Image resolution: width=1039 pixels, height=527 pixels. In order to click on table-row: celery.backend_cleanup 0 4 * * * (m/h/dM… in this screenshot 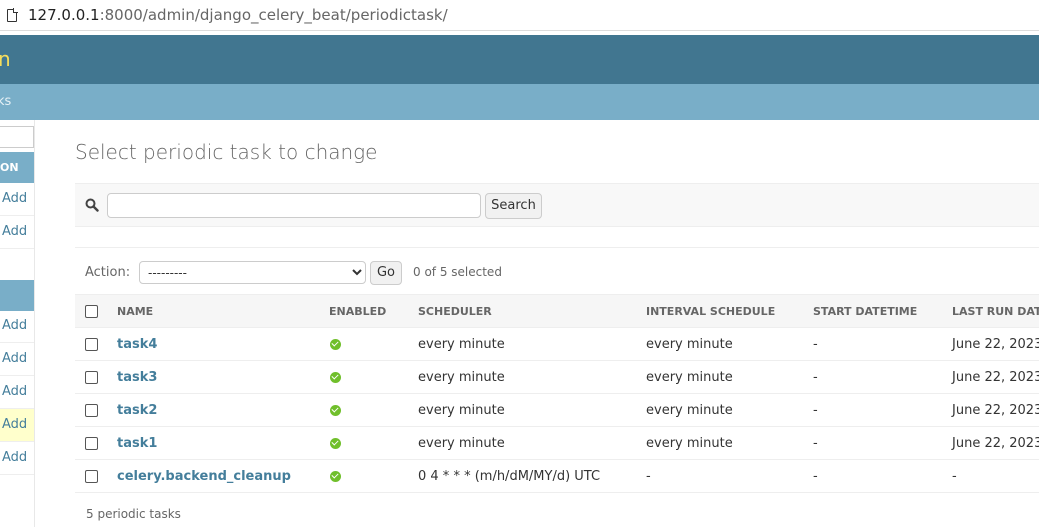, I will do `click(557, 476)`.